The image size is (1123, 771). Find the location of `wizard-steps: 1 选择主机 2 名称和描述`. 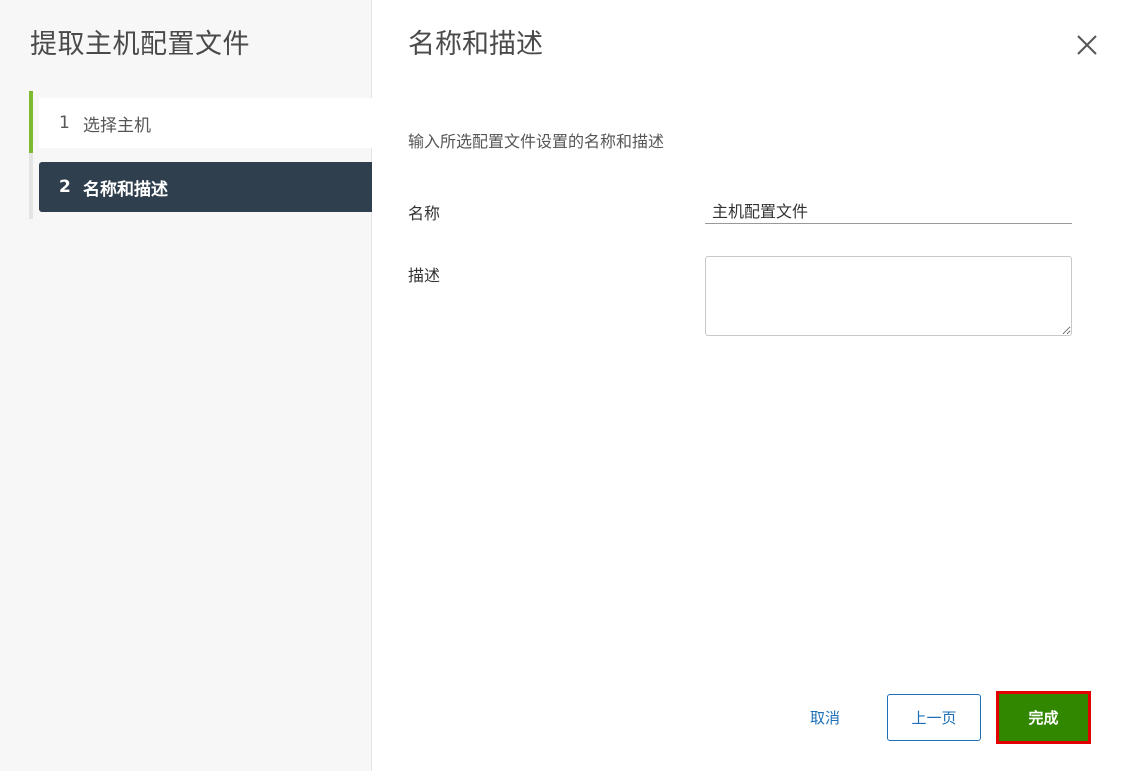

wizard-steps: 1 选择主机 2 名称和描述 is located at coordinates (202, 155).